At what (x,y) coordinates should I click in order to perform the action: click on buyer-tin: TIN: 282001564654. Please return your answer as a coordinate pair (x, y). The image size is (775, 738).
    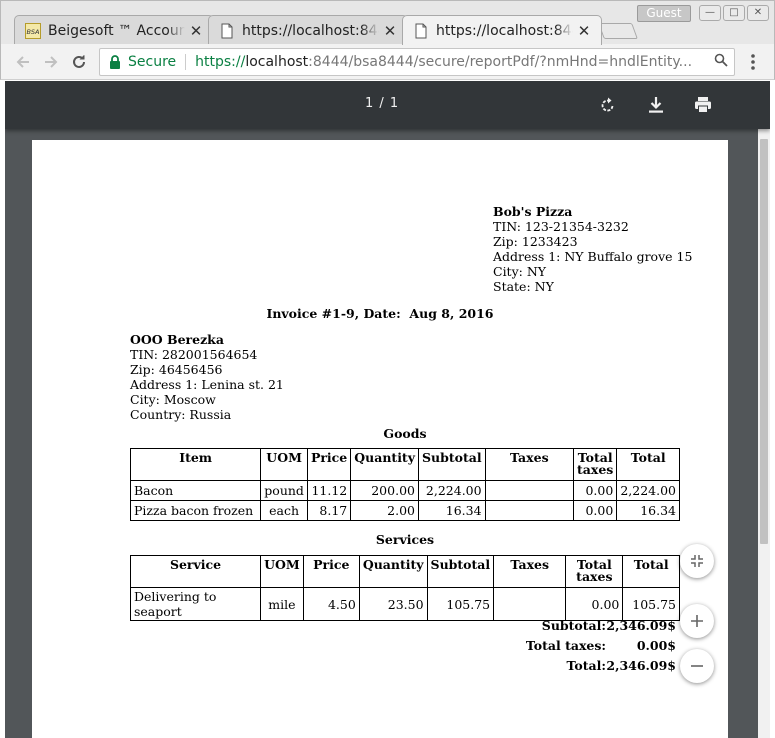
    Looking at the image, I should click on (194, 354).